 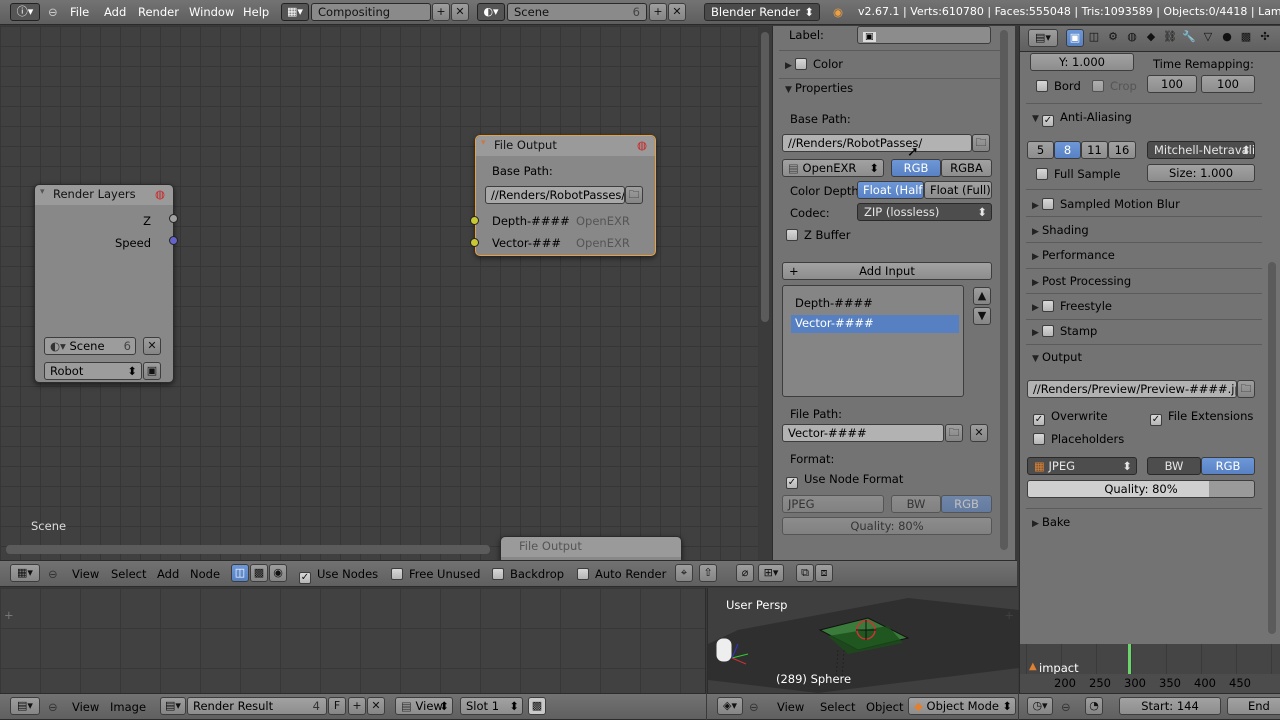 I want to click on depth-input-socket, so click(x=474, y=220).